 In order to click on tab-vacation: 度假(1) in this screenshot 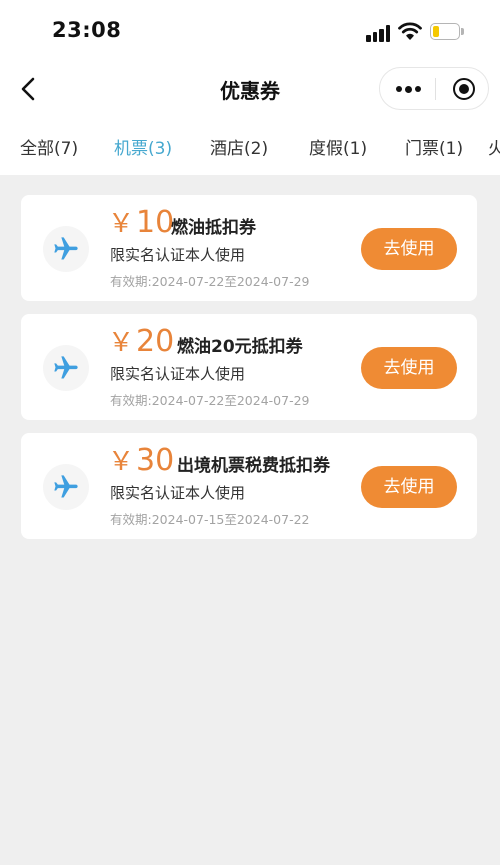, I will do `click(338, 146)`.